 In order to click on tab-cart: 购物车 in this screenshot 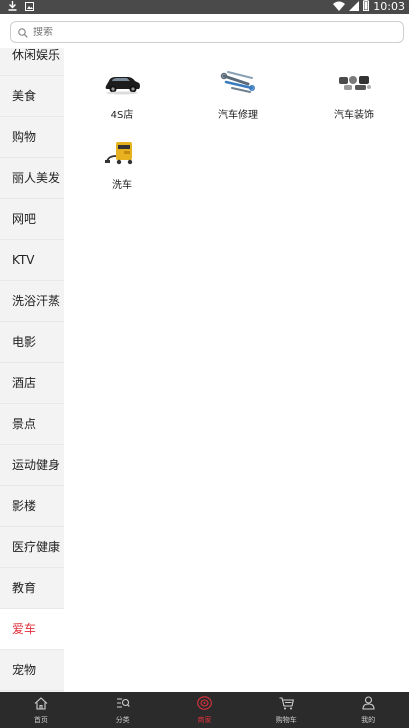, I will do `click(286, 710)`.